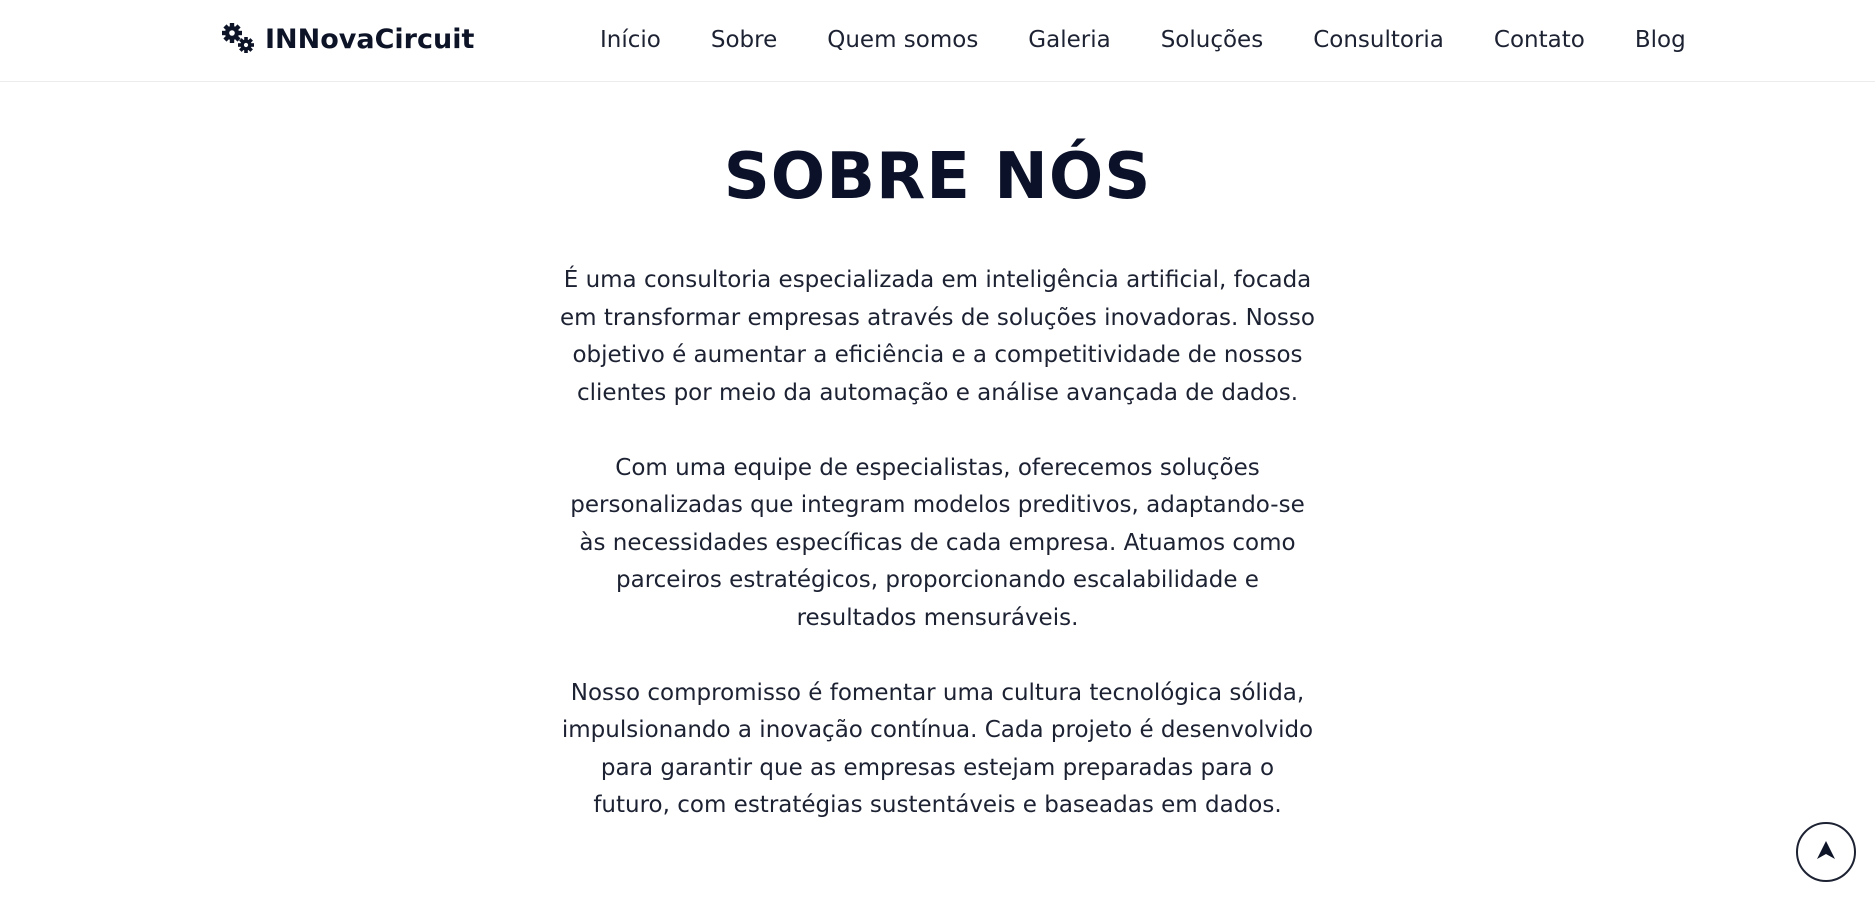 The height and width of the screenshot is (900, 1875). What do you see at coordinates (744, 40) in the screenshot?
I see `nav-item-sobre: Sobre` at bounding box center [744, 40].